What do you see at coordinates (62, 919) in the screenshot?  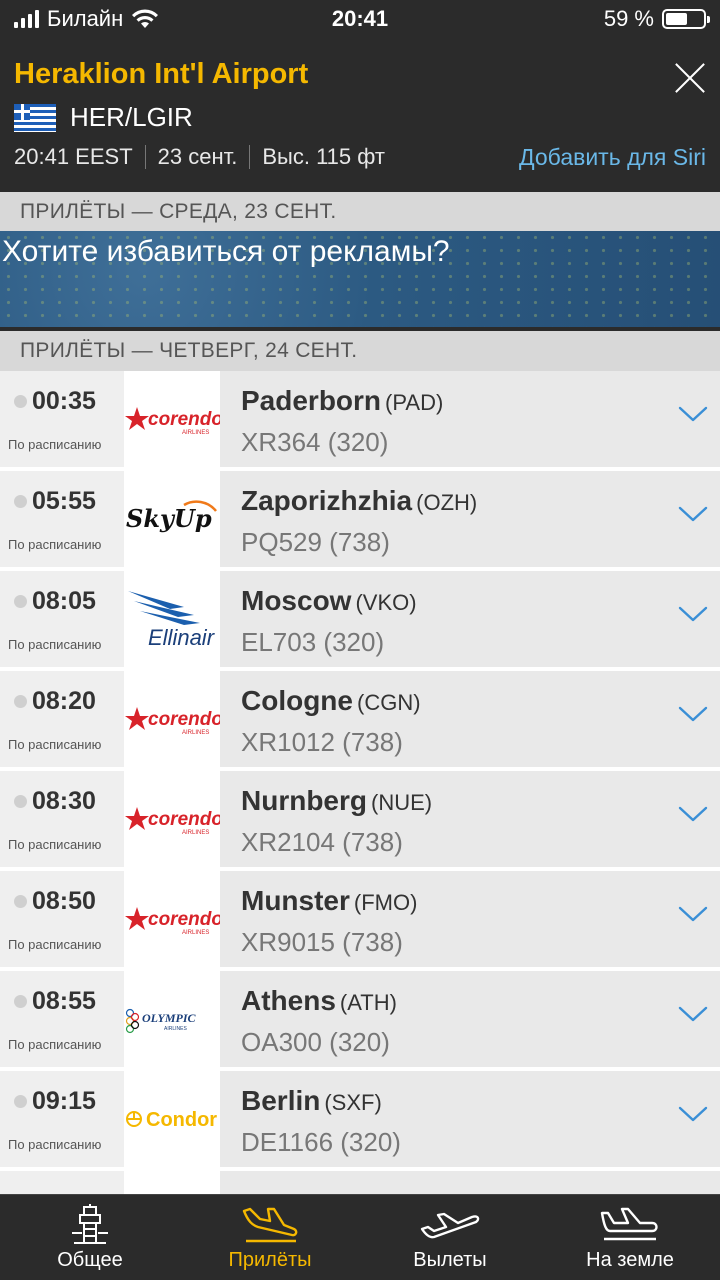 I see `time-cell: 08:50 По расписанию` at bounding box center [62, 919].